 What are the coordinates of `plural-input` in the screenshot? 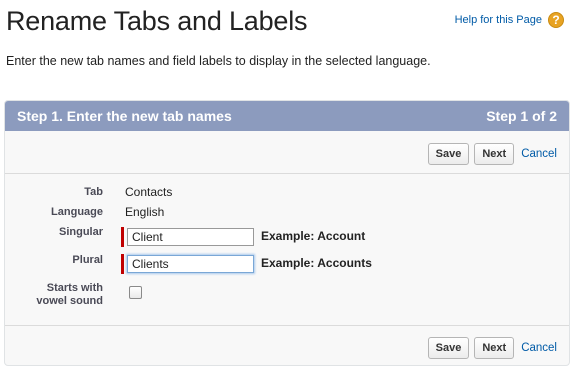 It's located at (190, 264).